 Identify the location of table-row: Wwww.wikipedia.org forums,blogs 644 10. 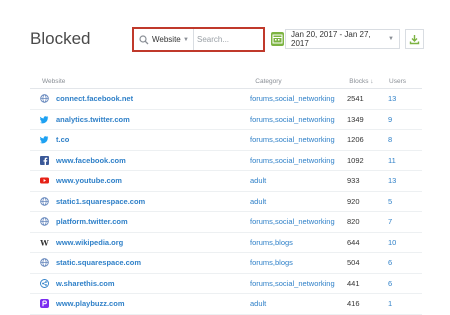
(226, 243).